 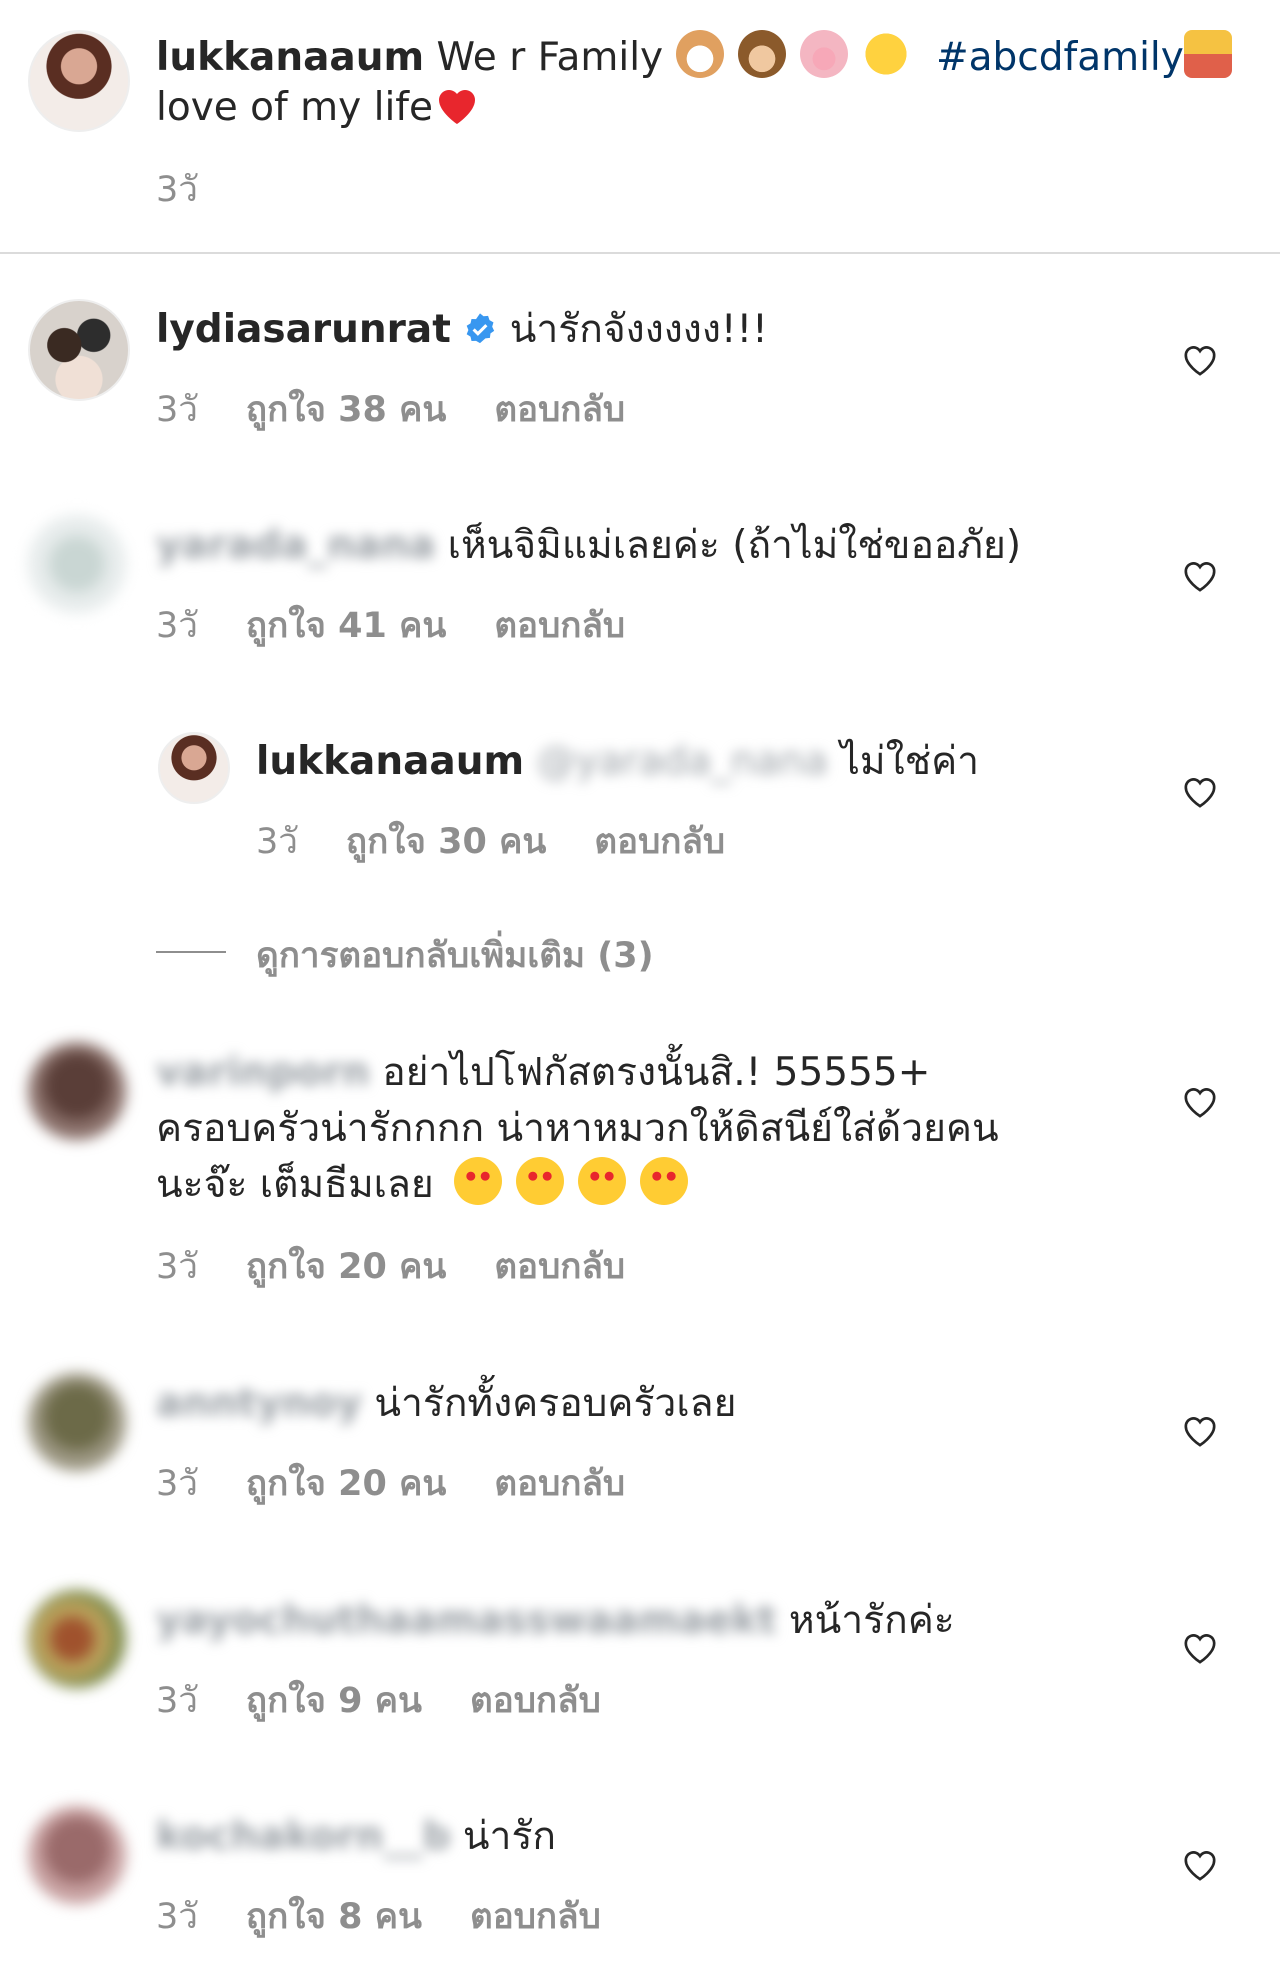 I want to click on comment-likes: ถูกใจ 9 คน, so click(x=334, y=1701).